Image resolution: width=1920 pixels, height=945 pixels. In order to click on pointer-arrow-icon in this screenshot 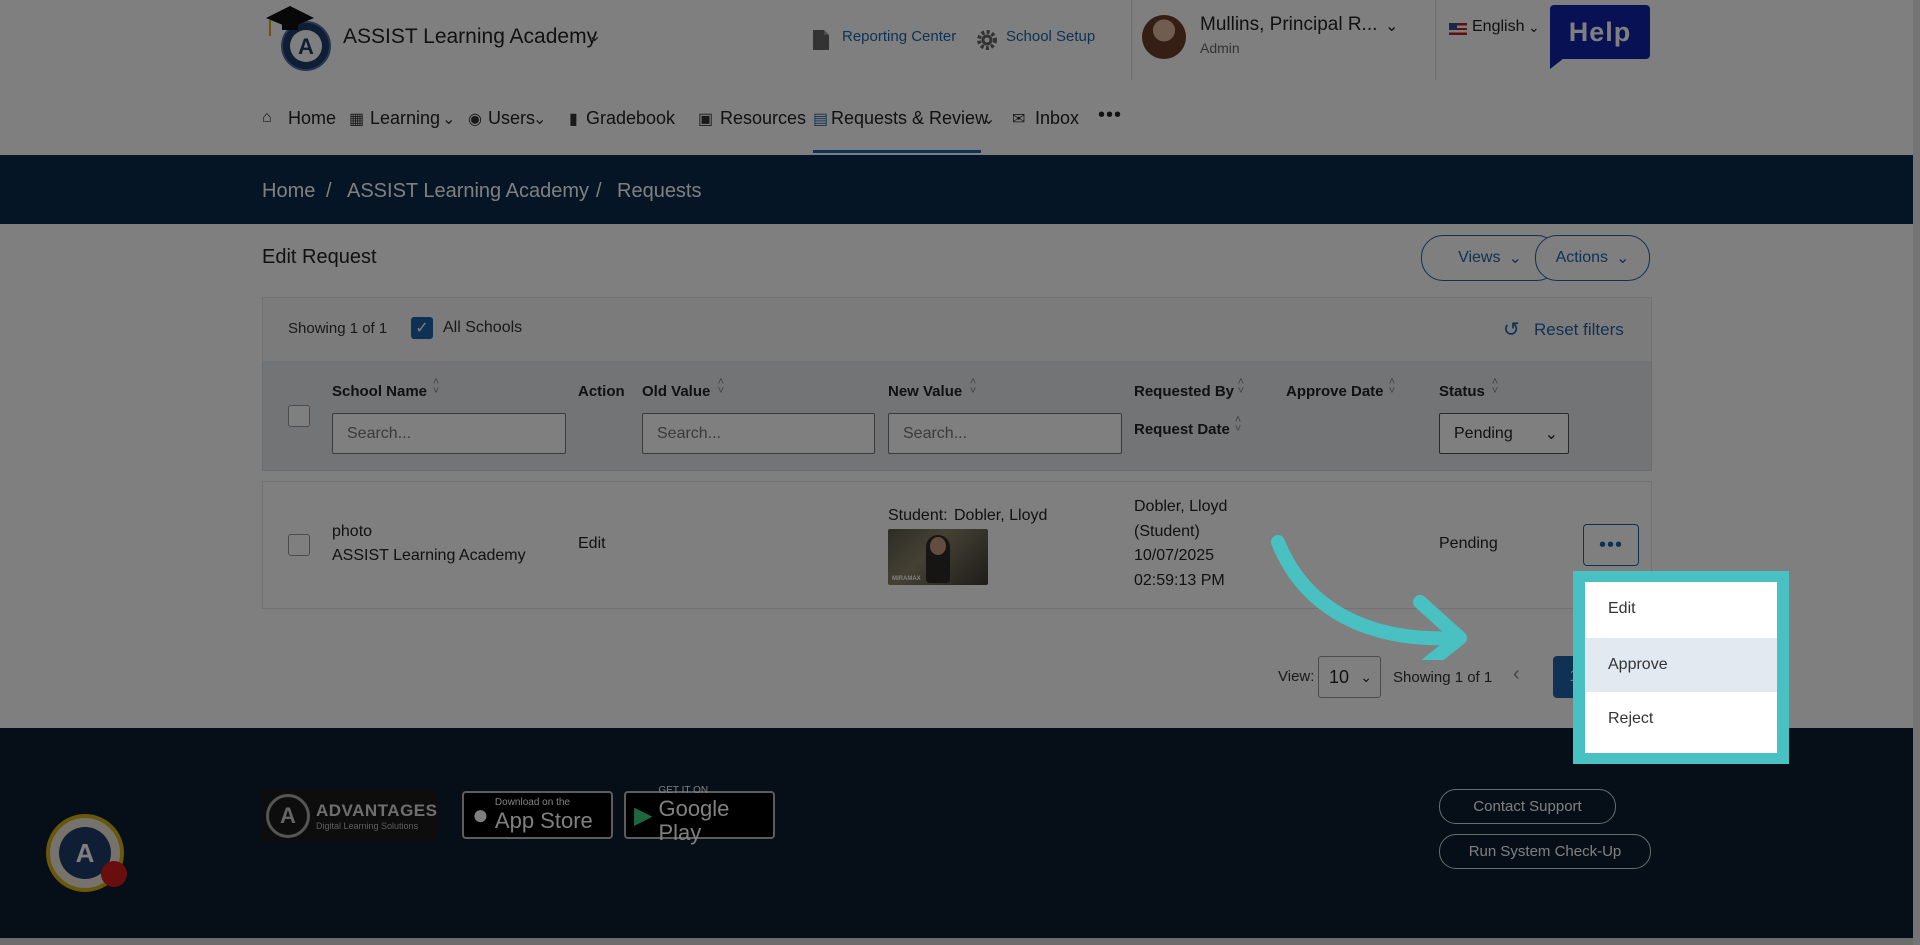, I will do `click(1369, 597)`.